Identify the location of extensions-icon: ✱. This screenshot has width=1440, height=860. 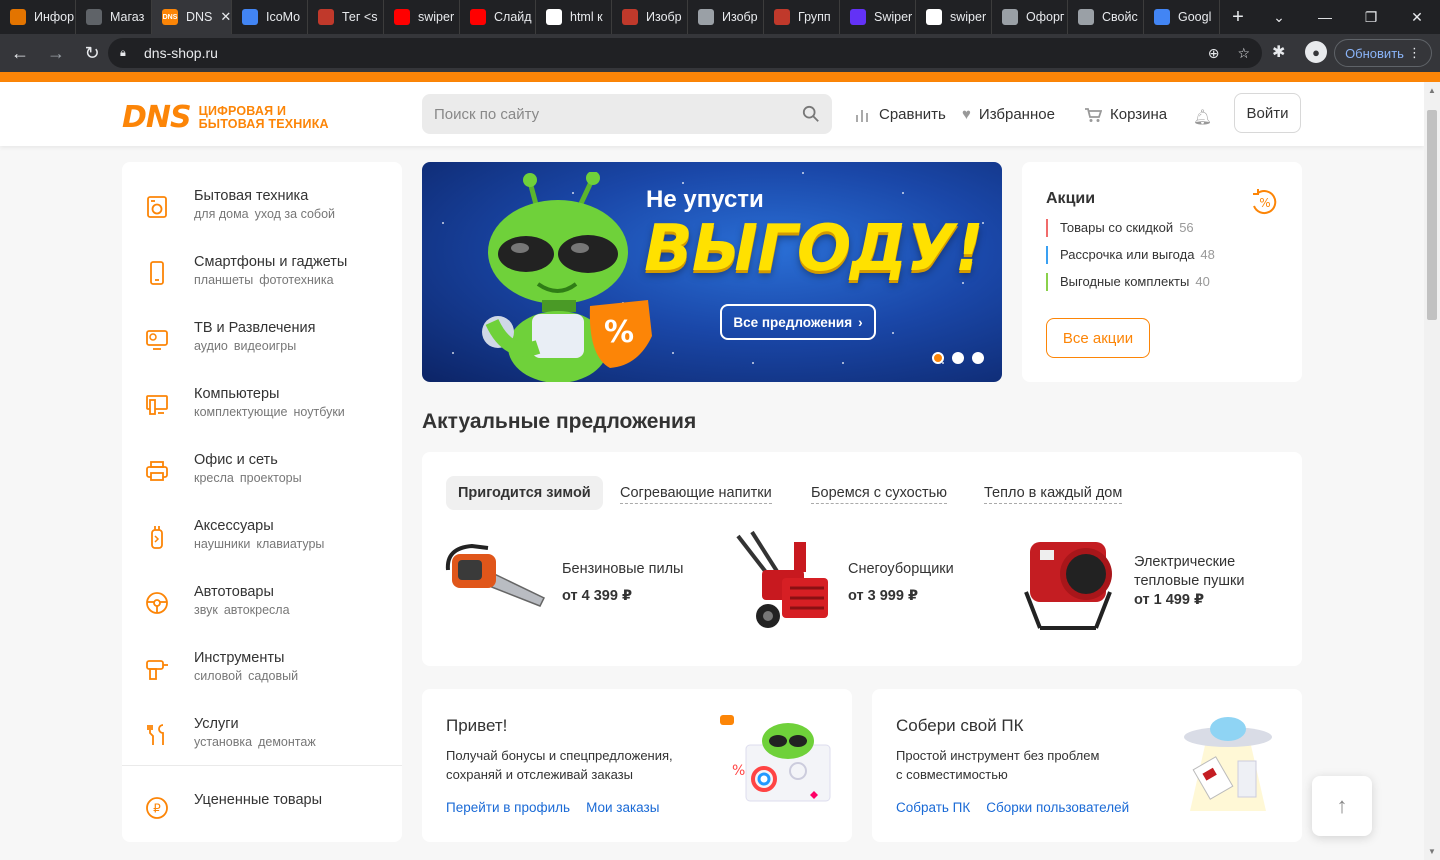
(1278, 52).